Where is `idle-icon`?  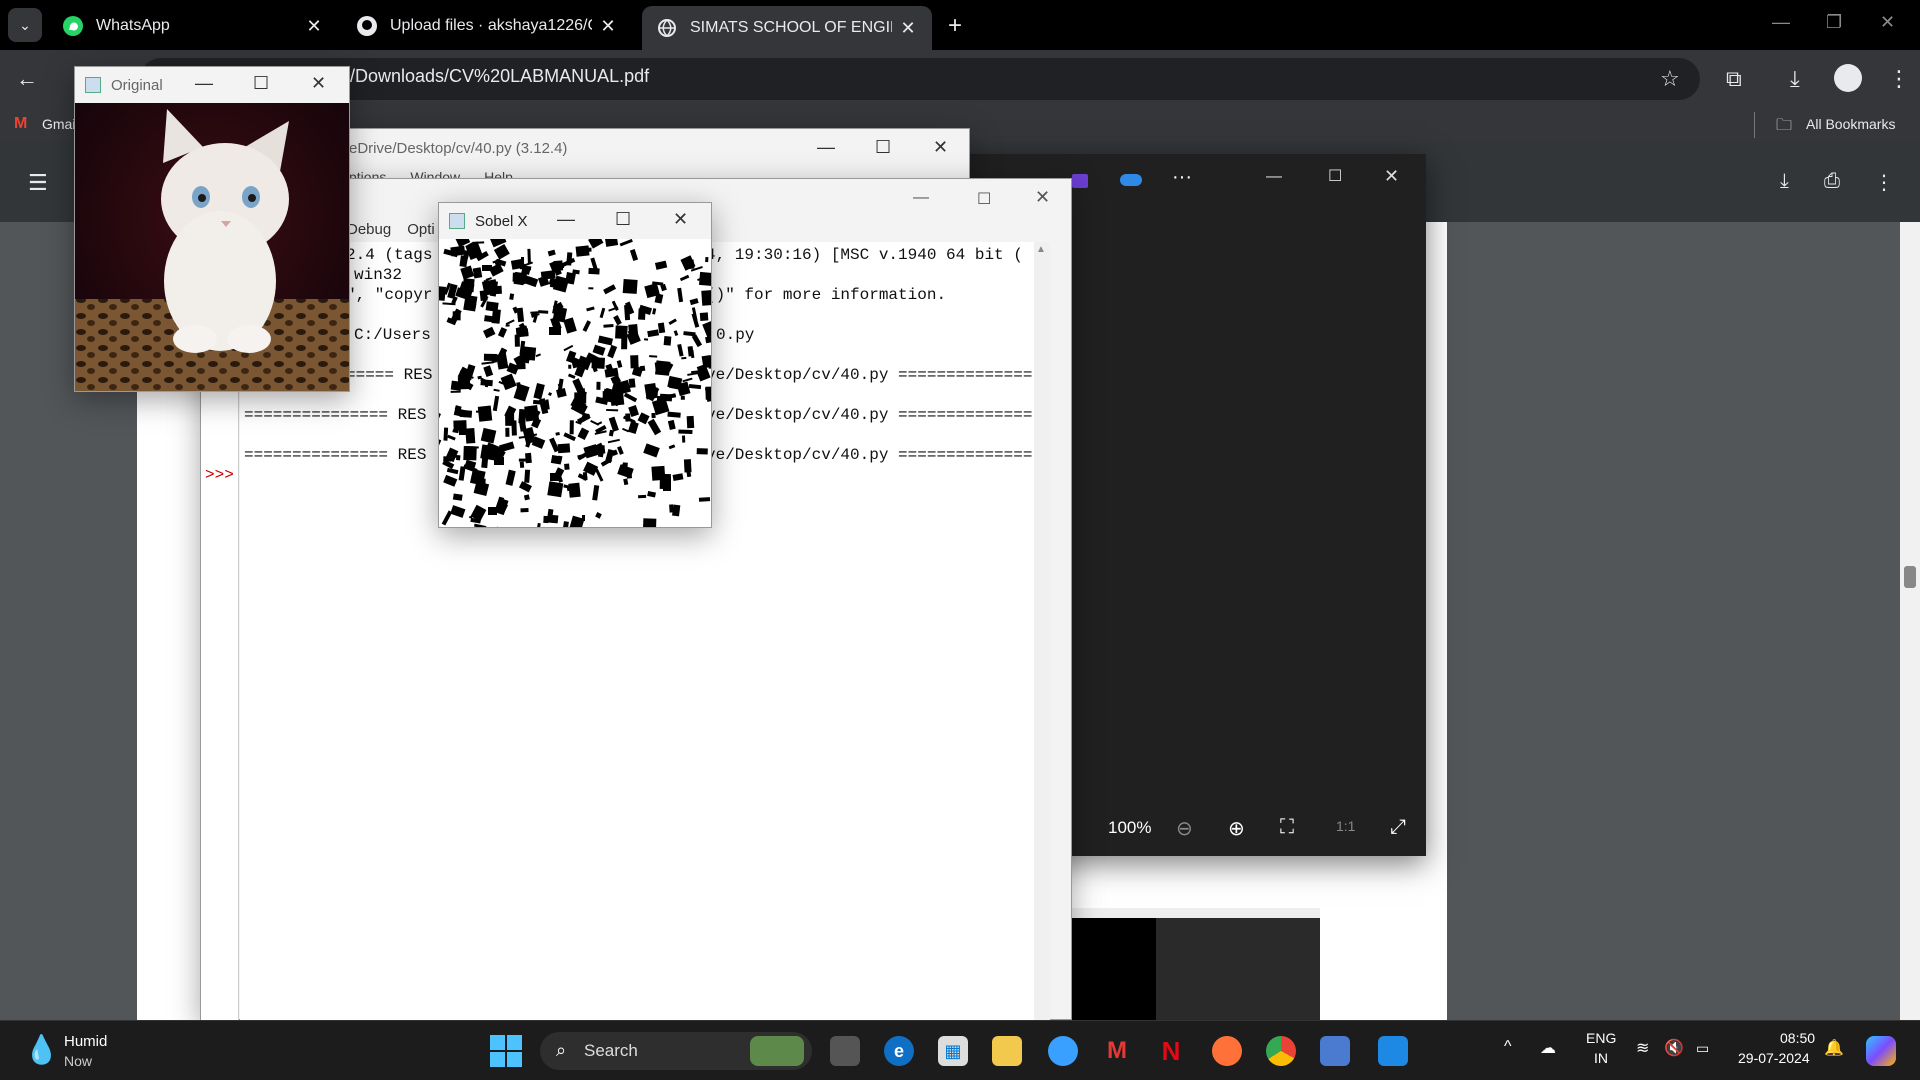
idle-icon is located at coordinates (1335, 1051).